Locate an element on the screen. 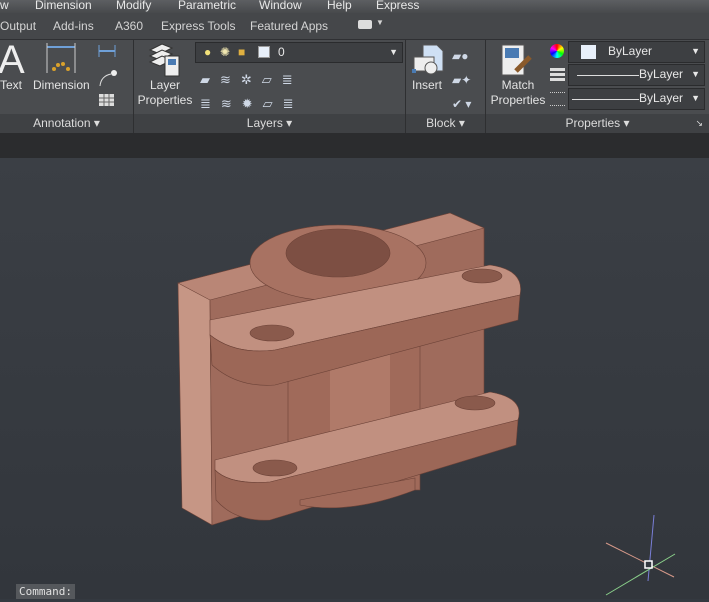  tab-featured-apps: Featured Apps is located at coordinates (289, 26).